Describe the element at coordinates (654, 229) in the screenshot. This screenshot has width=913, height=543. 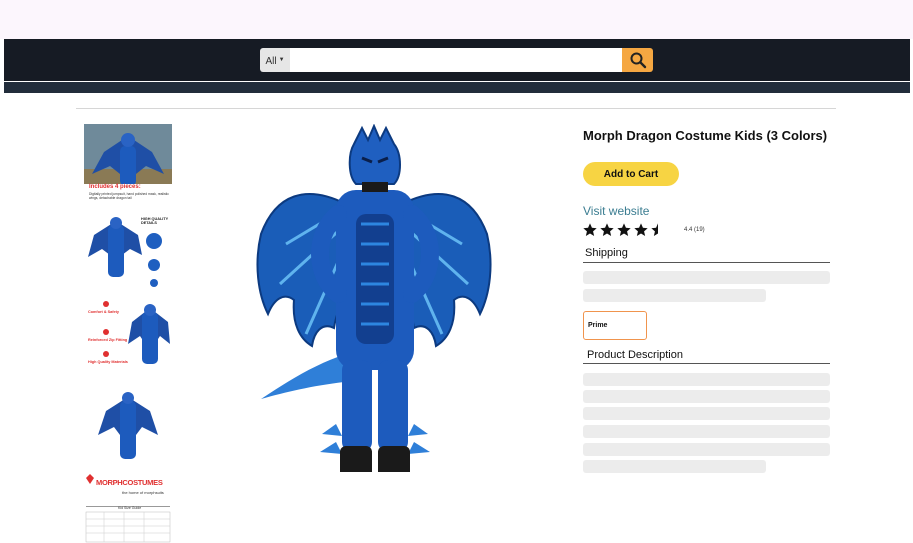
I see `star-half-icon` at that location.